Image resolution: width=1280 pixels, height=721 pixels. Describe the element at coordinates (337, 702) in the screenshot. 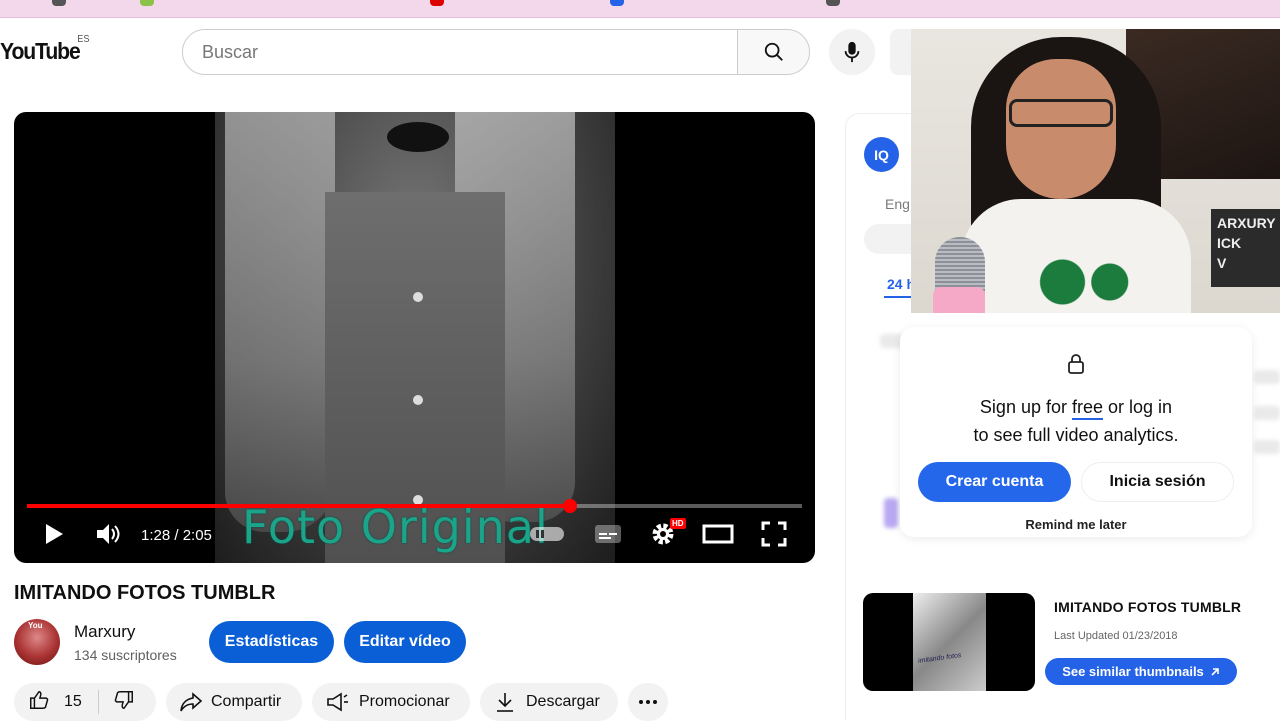

I see `megaphone-icon` at that location.